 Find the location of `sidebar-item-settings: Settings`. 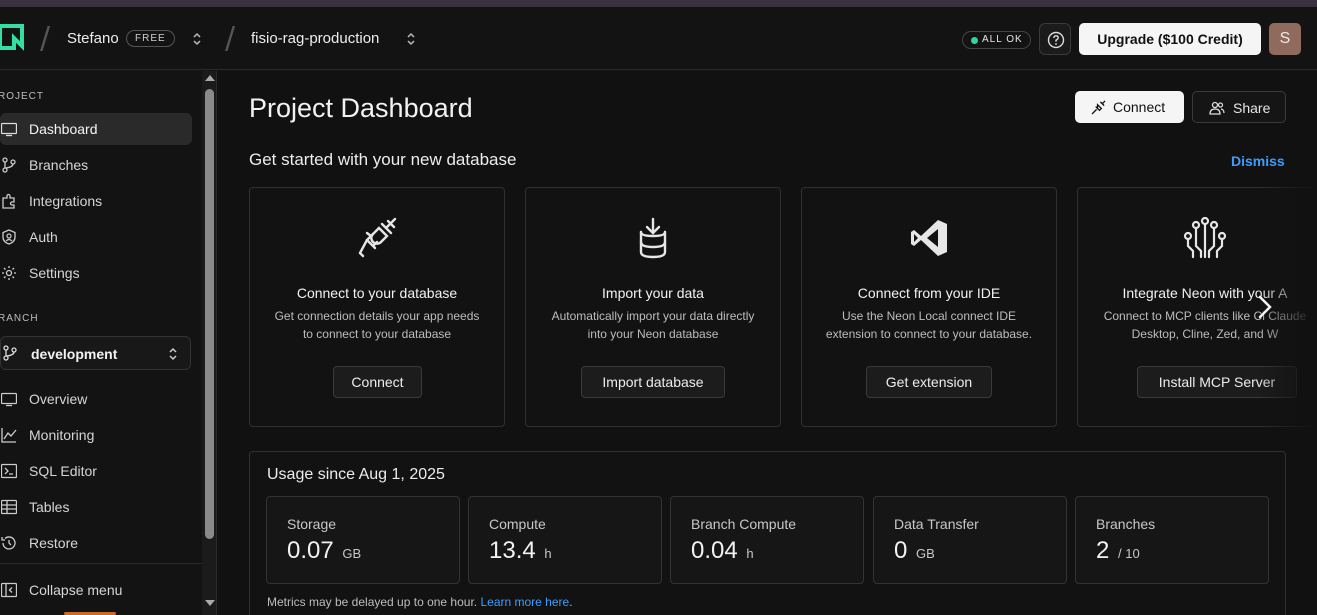

sidebar-item-settings: Settings is located at coordinates (96, 273).